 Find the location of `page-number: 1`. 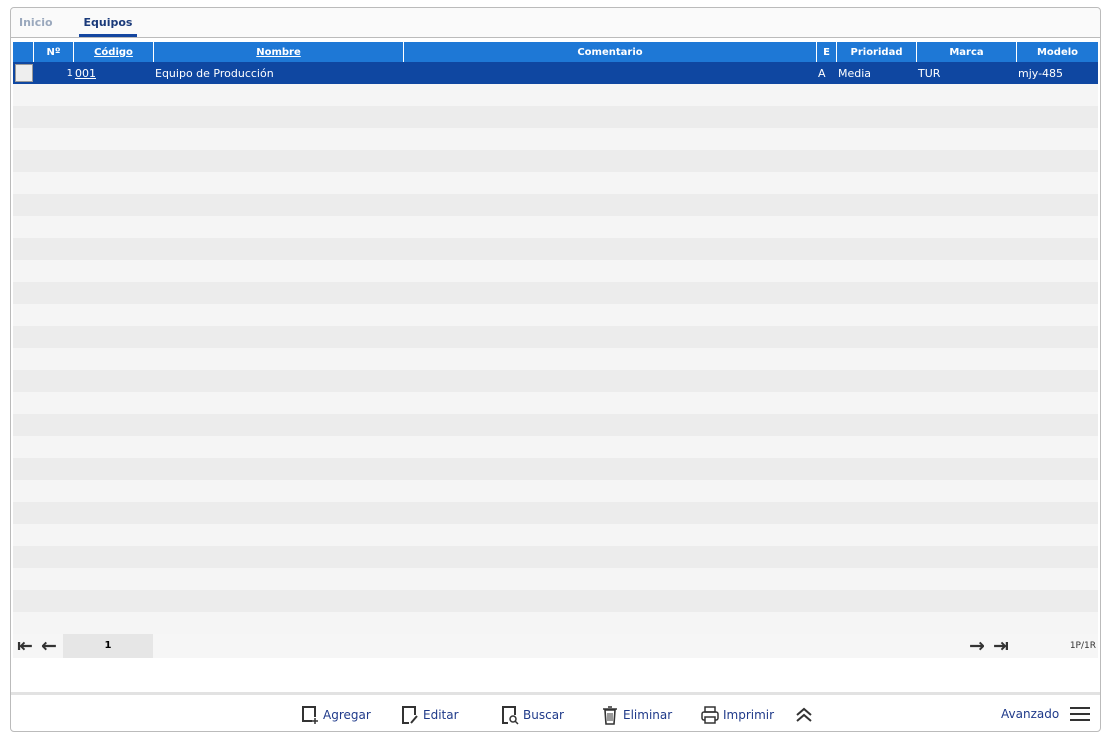

page-number: 1 is located at coordinates (108, 646).